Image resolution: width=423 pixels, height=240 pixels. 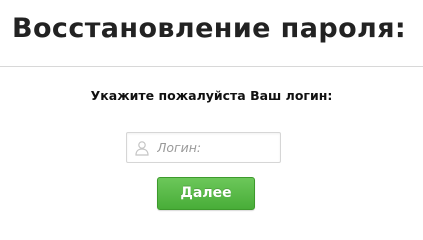 I want to click on page-title: Восстановление пароля:, so click(x=209, y=28).